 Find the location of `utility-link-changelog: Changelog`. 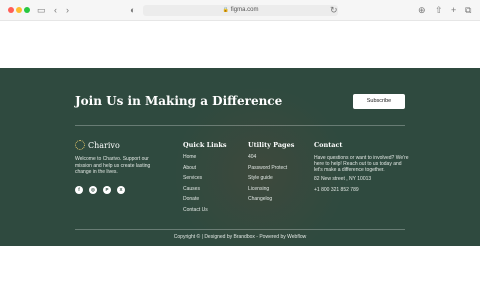

utility-link-changelog: Changelog is located at coordinates (271, 199).